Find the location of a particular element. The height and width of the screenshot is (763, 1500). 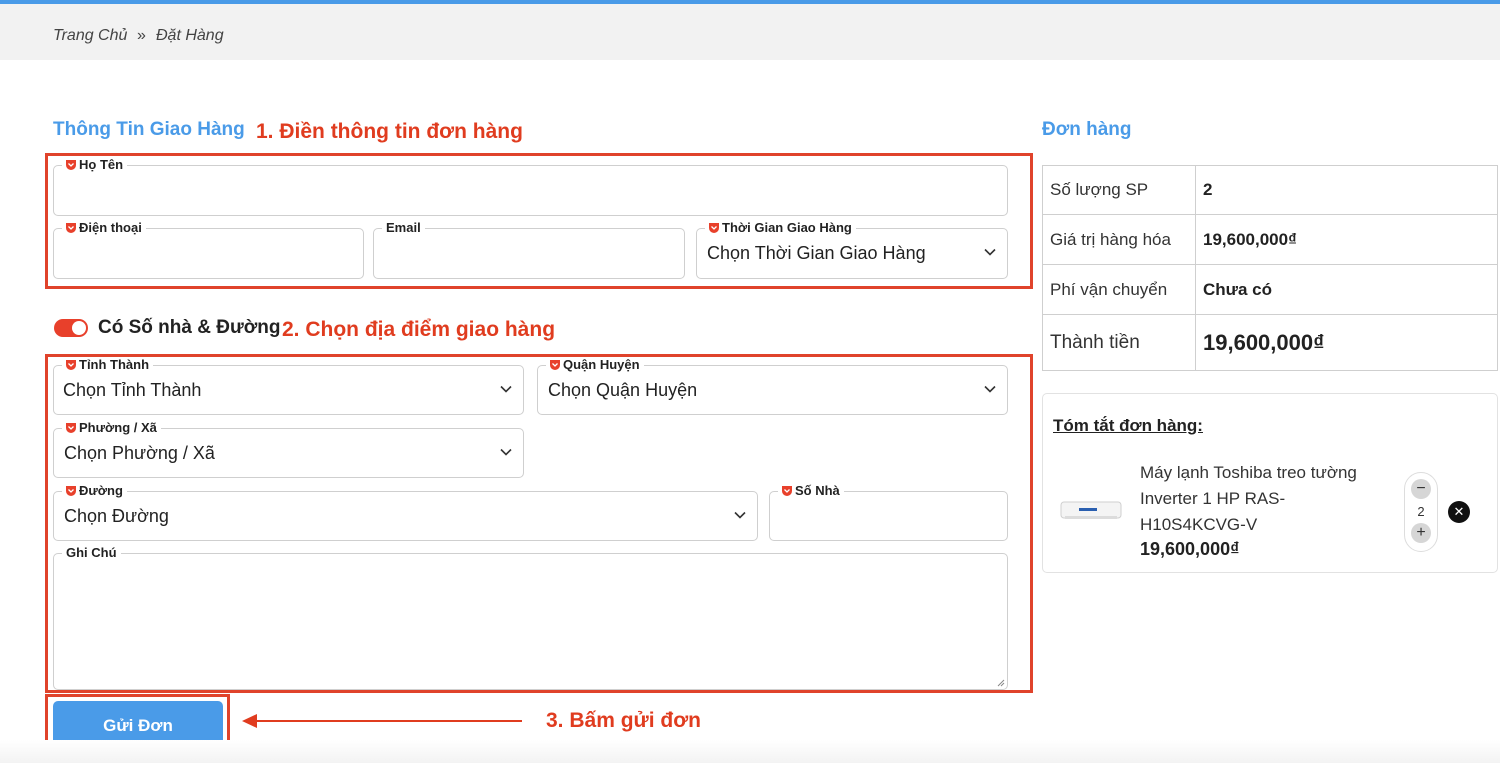

remove-item-icon: ✕ is located at coordinates (1459, 512).